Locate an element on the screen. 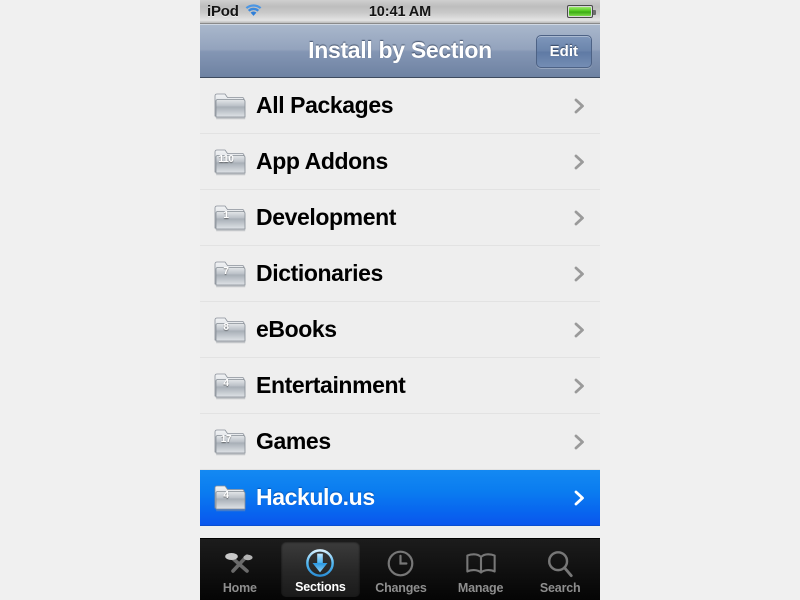 This screenshot has height=600, width=800. navigation-bar: Install by Section Edit is located at coordinates (400, 51).